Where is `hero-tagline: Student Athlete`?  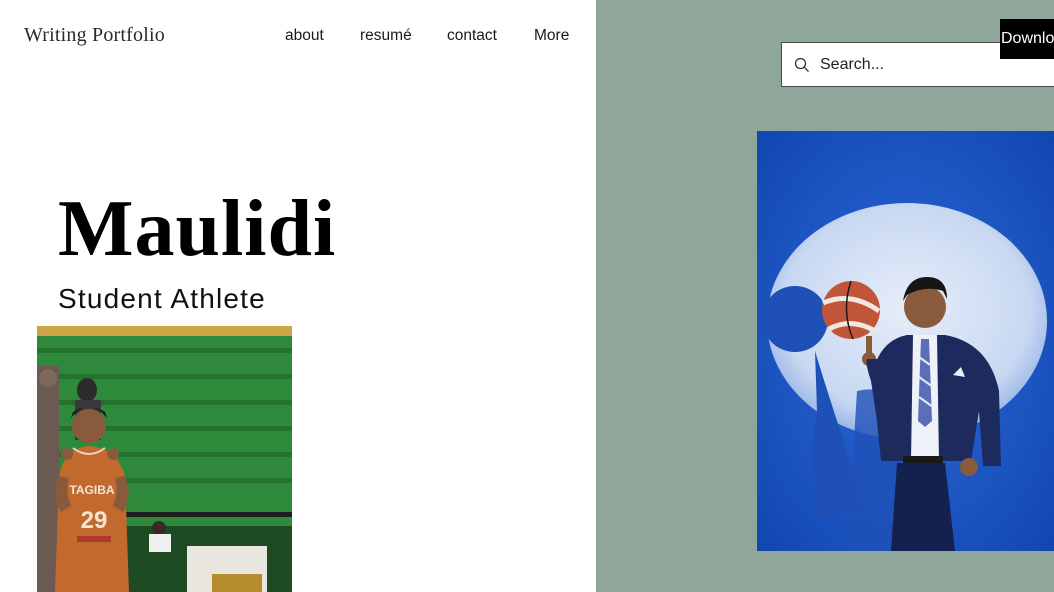 hero-tagline: Student Athlete is located at coordinates (162, 298).